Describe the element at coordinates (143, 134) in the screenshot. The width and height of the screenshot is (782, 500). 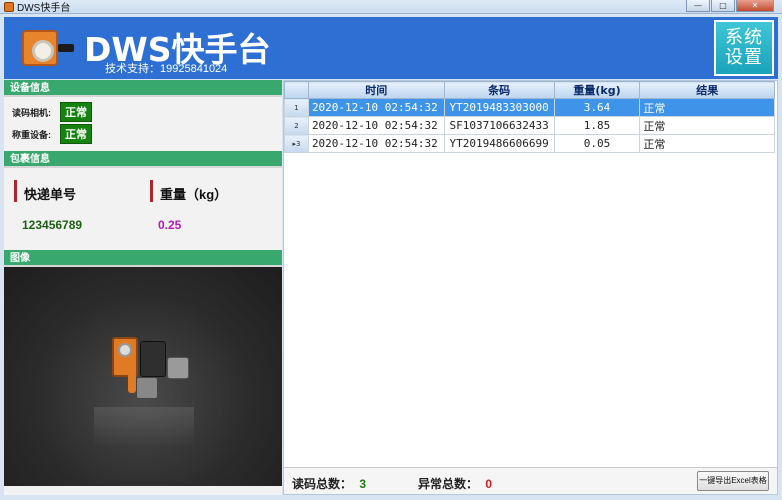
I see `scale-status-row: 称重设备: 正常` at that location.